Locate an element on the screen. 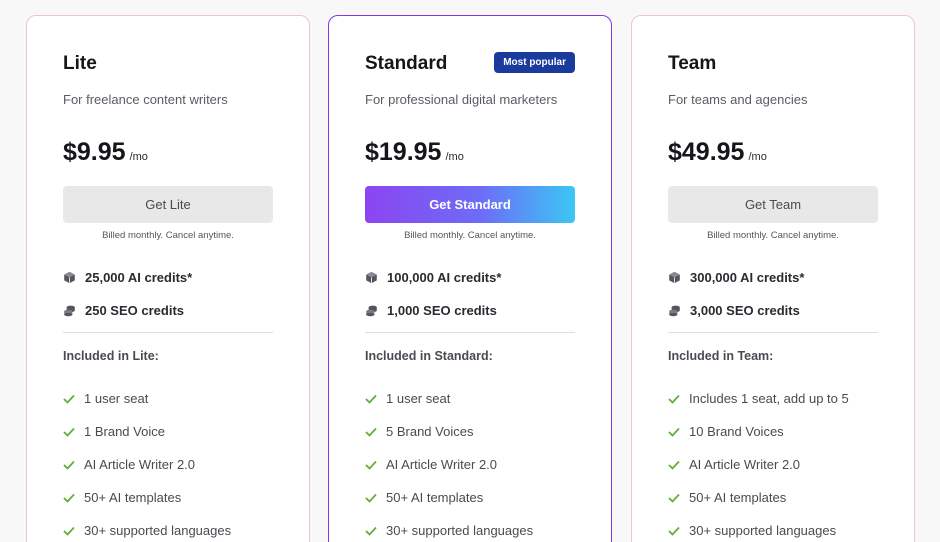  feature-label: 1 Brand Voice is located at coordinates (124, 431).